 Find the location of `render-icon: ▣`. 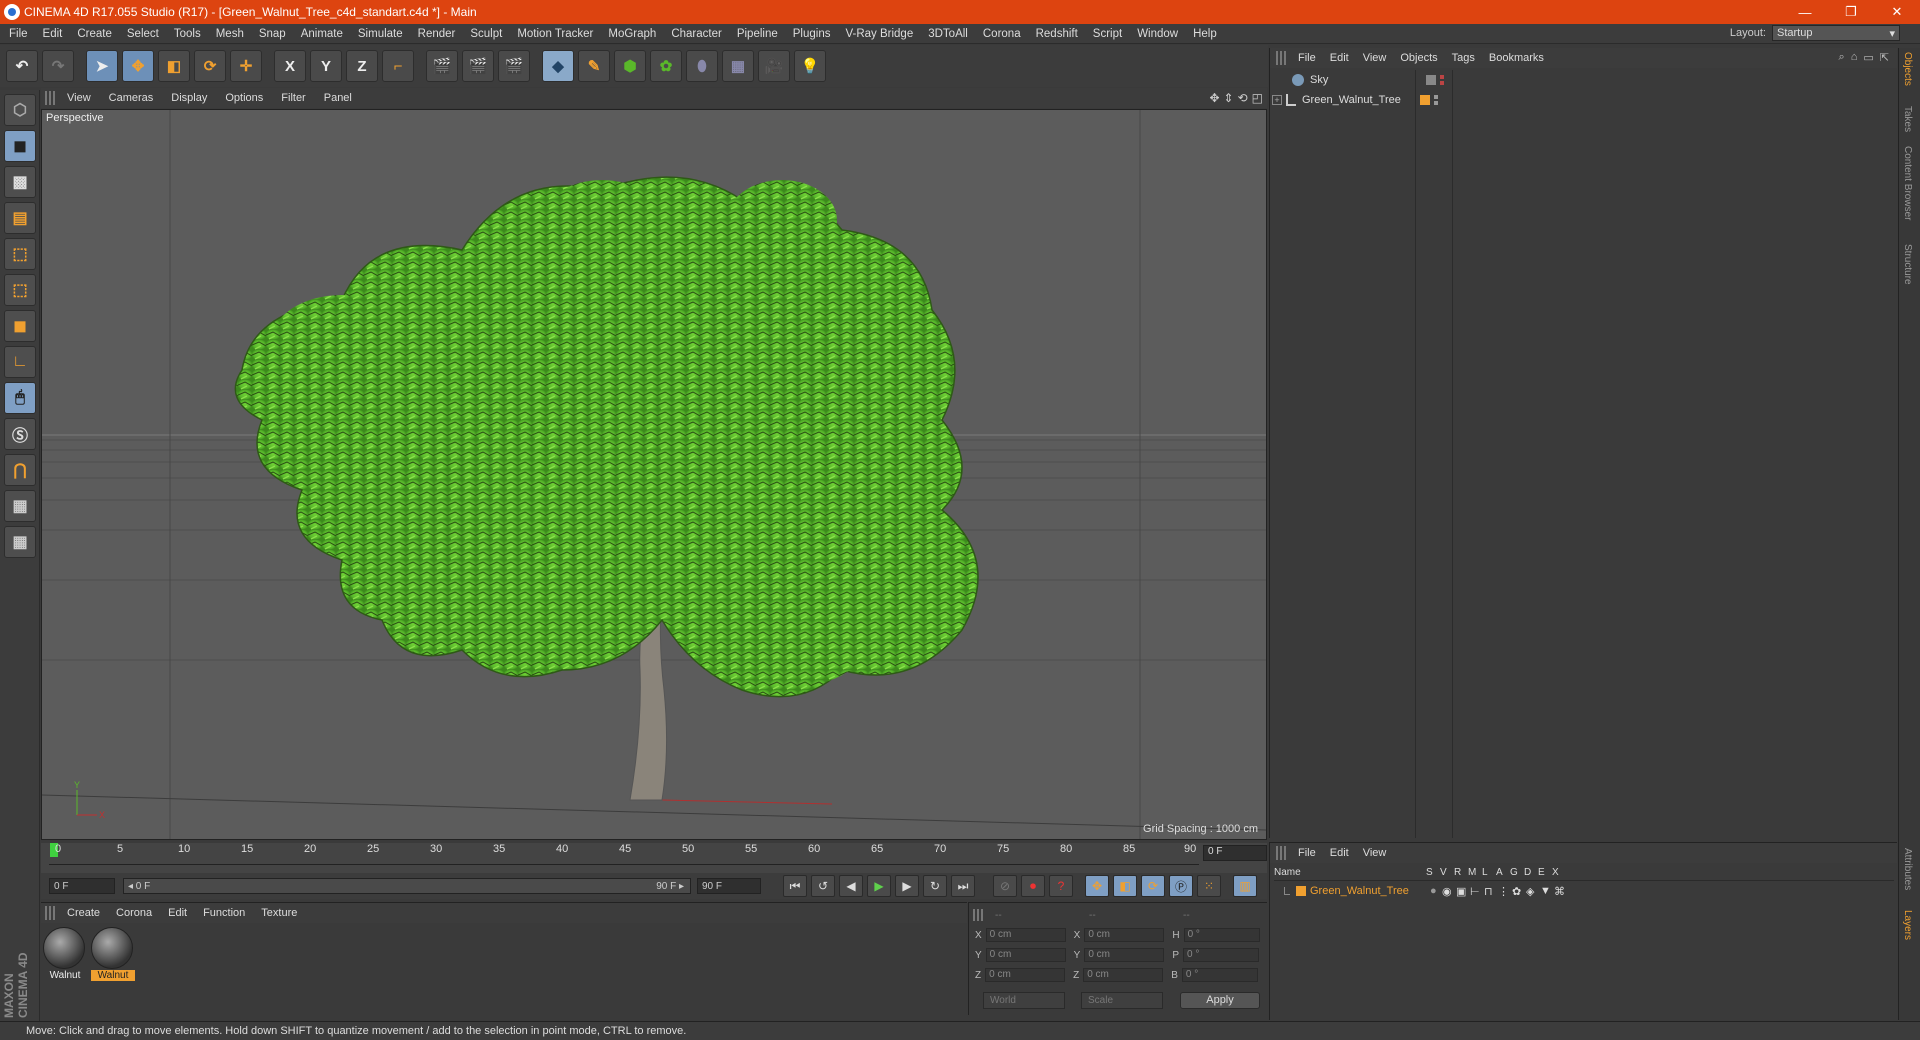

render-icon: ▣ is located at coordinates (1463, 891).